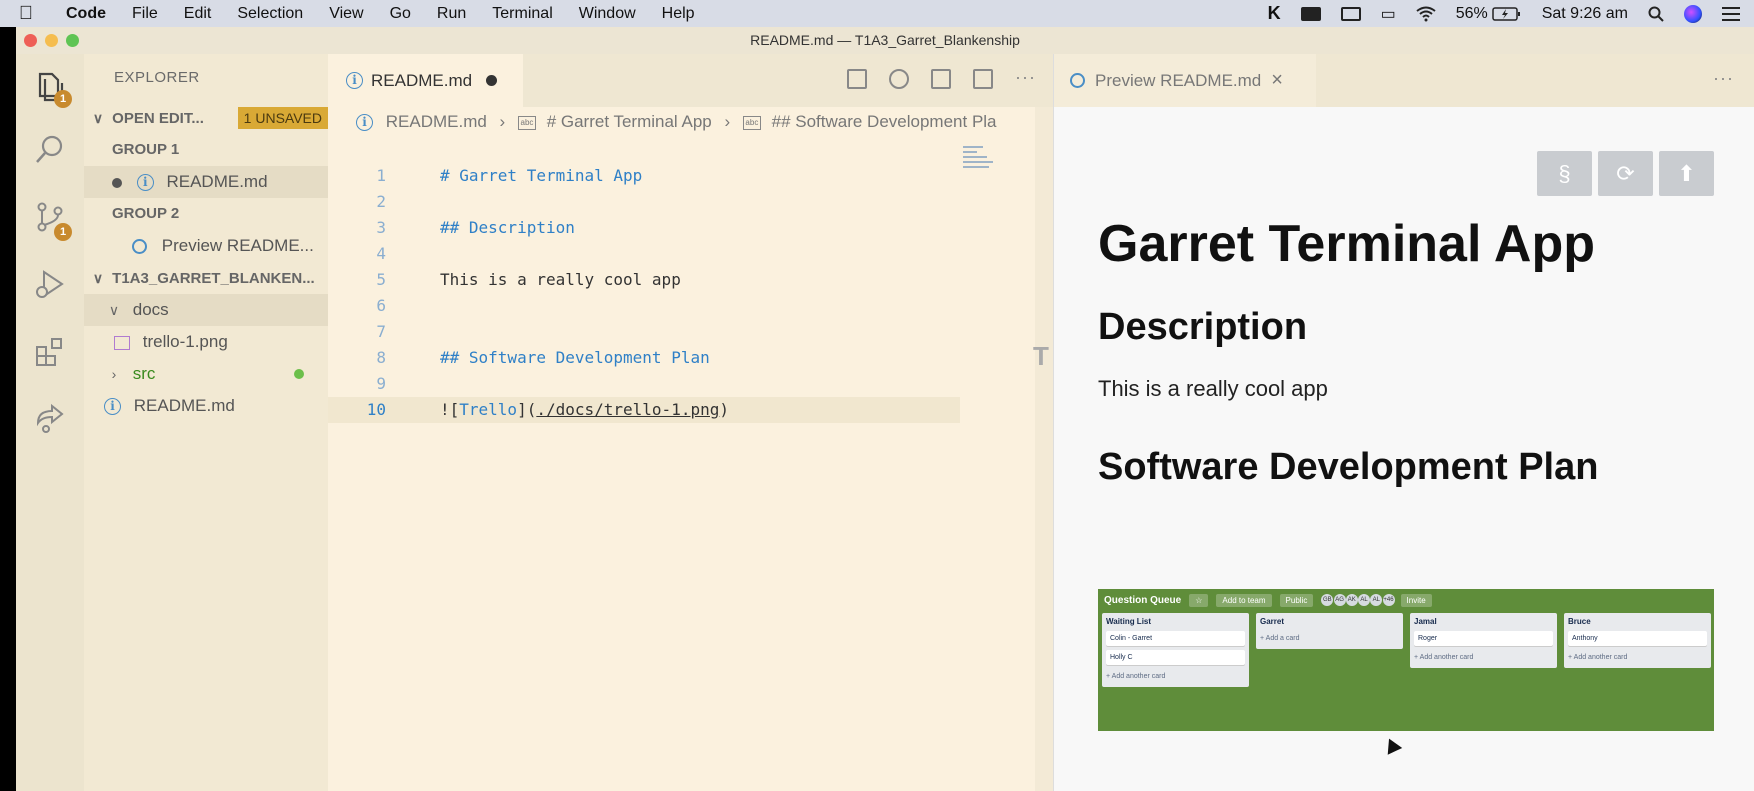 The height and width of the screenshot is (791, 1754). What do you see at coordinates (993, 161) in the screenshot?
I see `minimap` at bounding box center [993, 161].